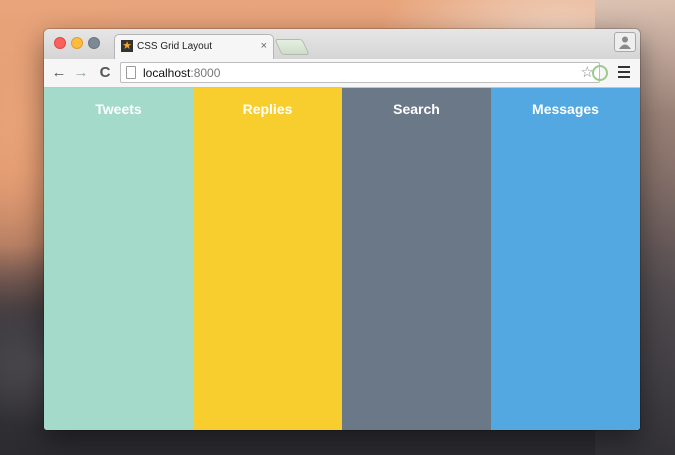 This screenshot has width=675, height=455. I want to click on column-title: Tweets, so click(118, 109).